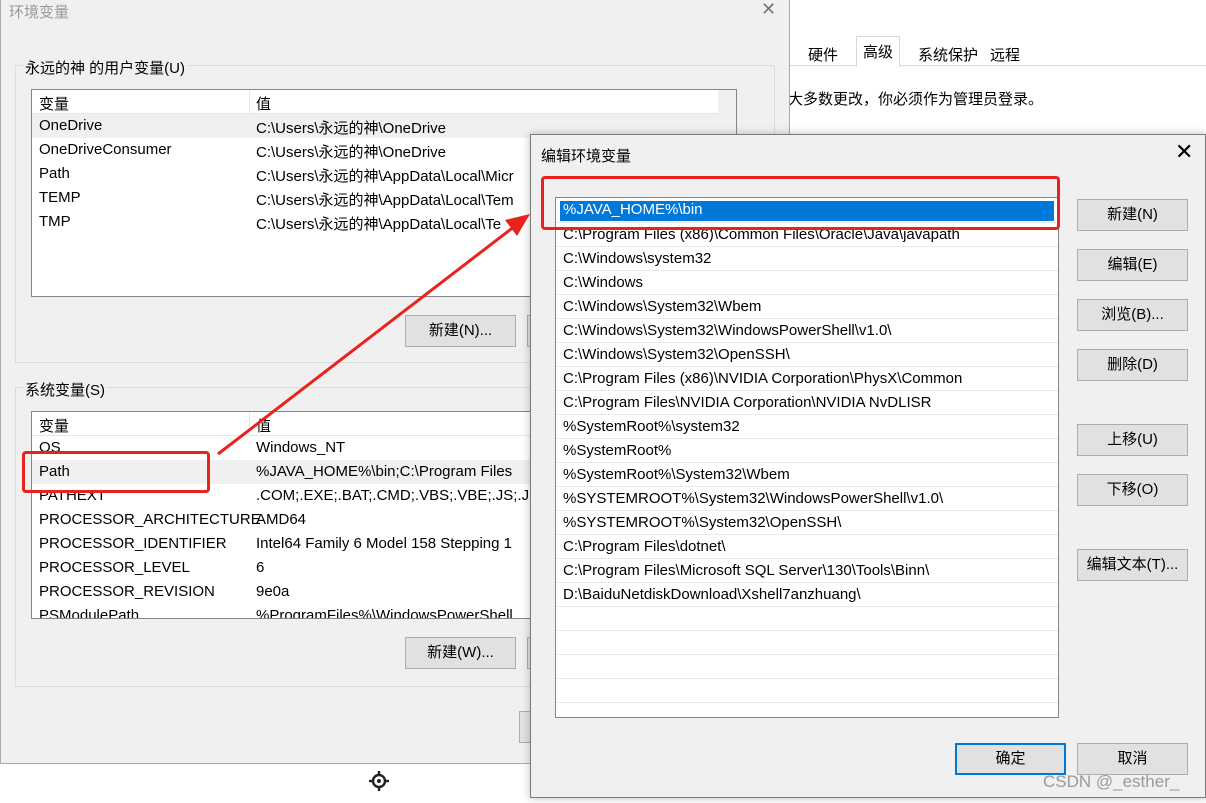 The height and width of the screenshot is (803, 1206). What do you see at coordinates (127, 591) in the screenshot?
I see `variable-name: PROCESSOR_REVISION` at bounding box center [127, 591].